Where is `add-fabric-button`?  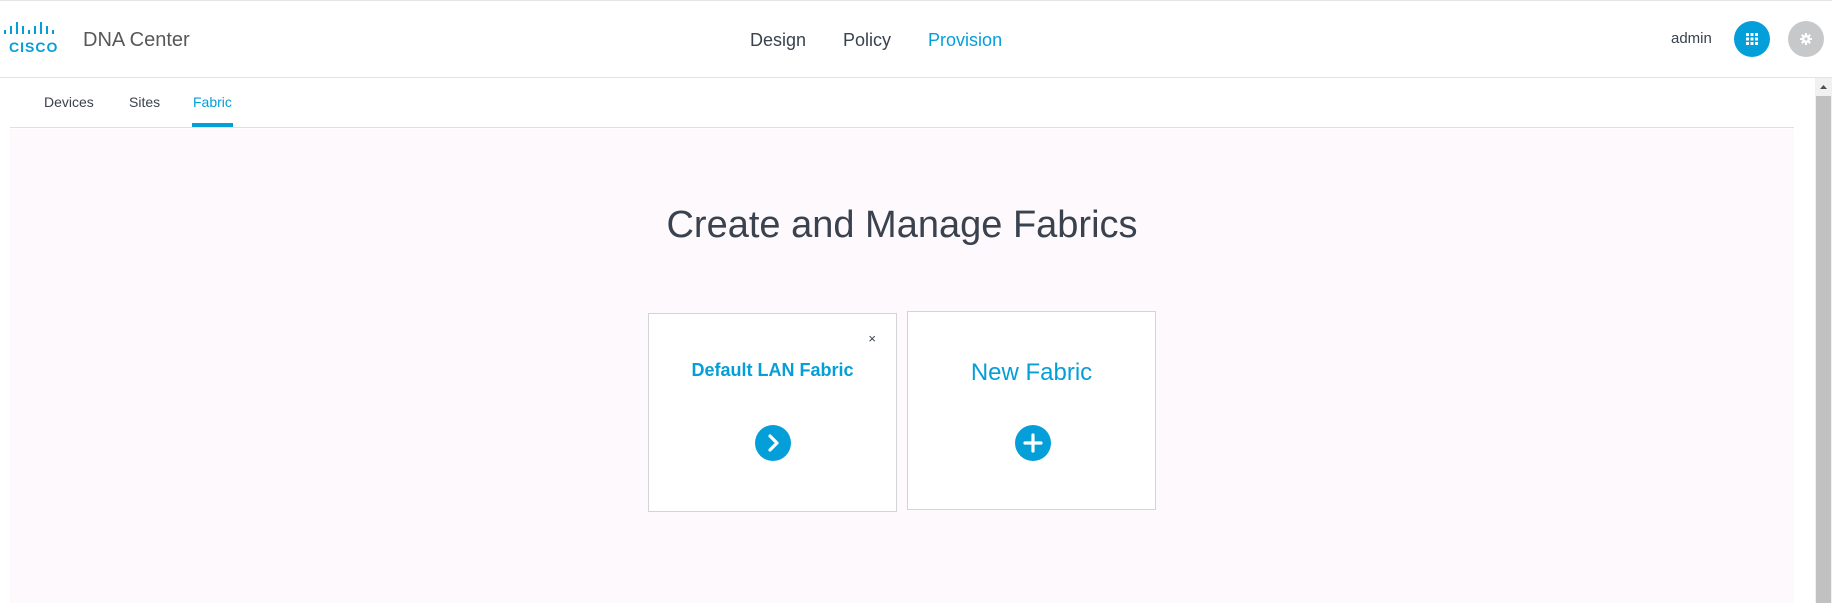
add-fabric-button is located at coordinates (1033, 443).